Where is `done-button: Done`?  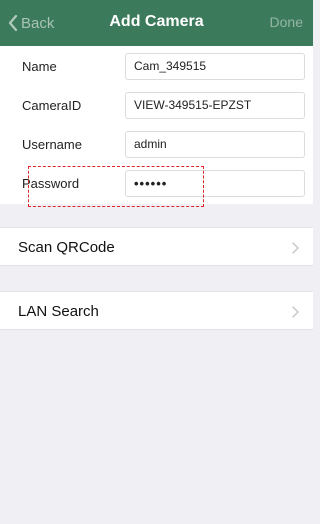
done-button: Done is located at coordinates (286, 22).